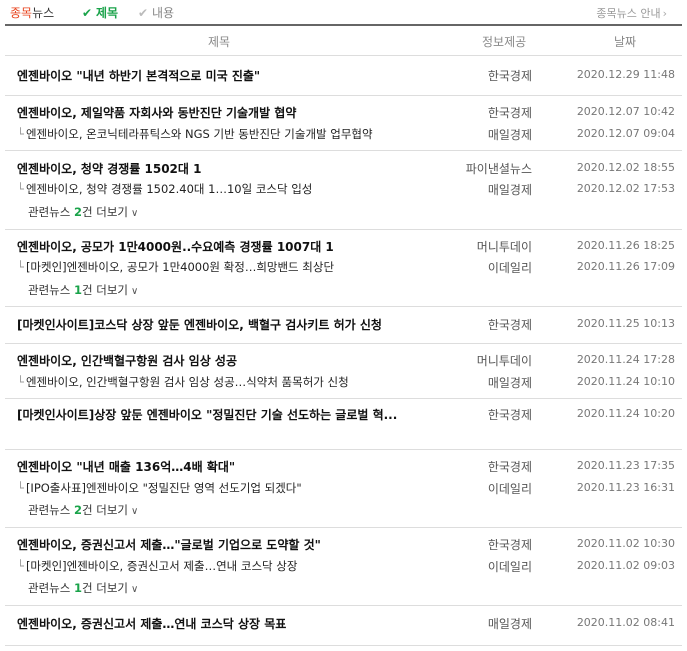 The height and width of the screenshot is (651, 687). I want to click on news-title-link: 엔젠바이오, 공모가 1만4000원..수요예측 경쟁률 1007대 1, so click(175, 246).